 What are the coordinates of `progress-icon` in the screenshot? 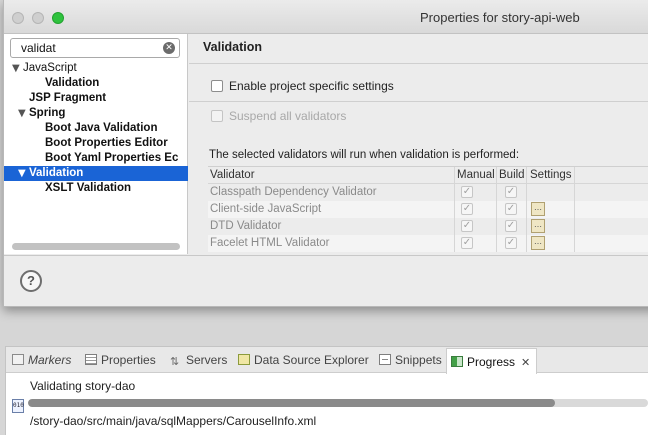 It's located at (457, 361).